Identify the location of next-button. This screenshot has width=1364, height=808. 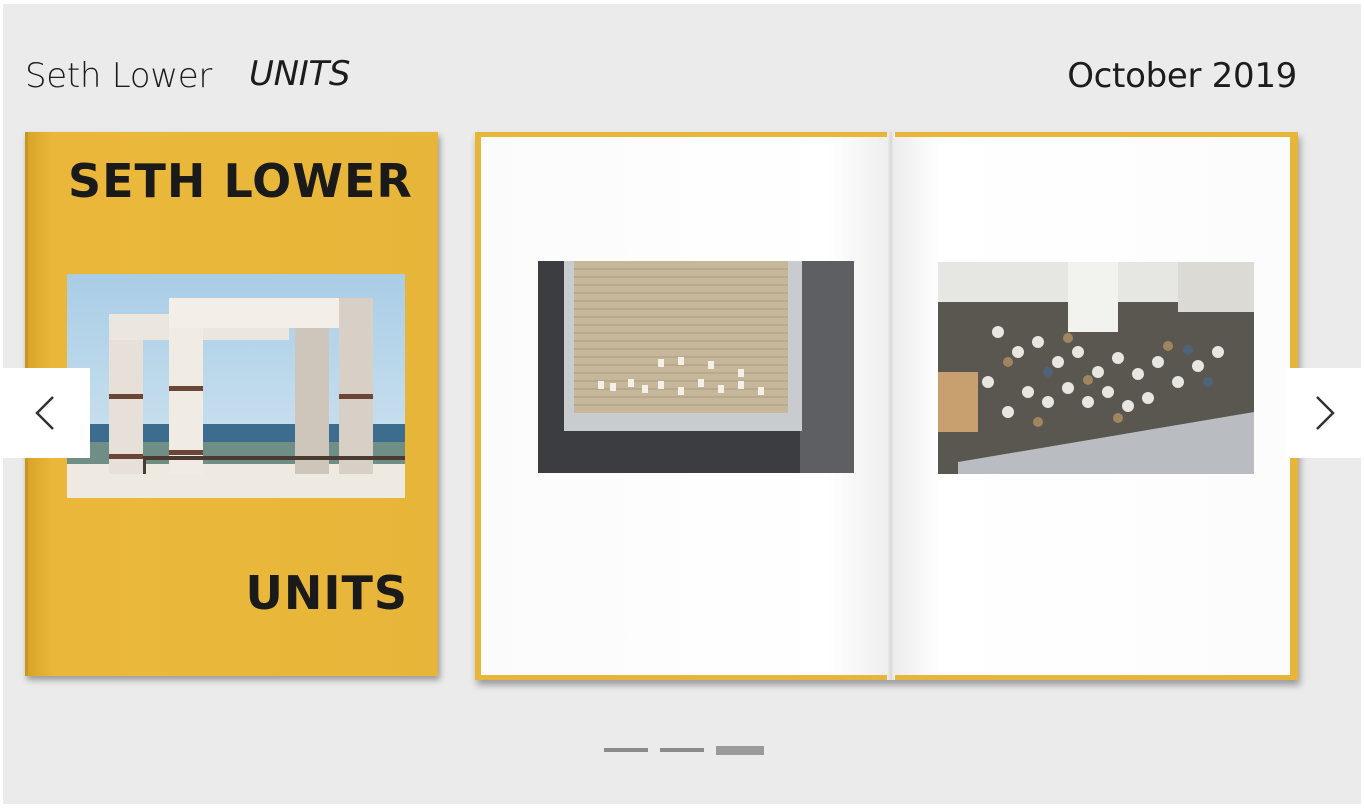
(1323, 413).